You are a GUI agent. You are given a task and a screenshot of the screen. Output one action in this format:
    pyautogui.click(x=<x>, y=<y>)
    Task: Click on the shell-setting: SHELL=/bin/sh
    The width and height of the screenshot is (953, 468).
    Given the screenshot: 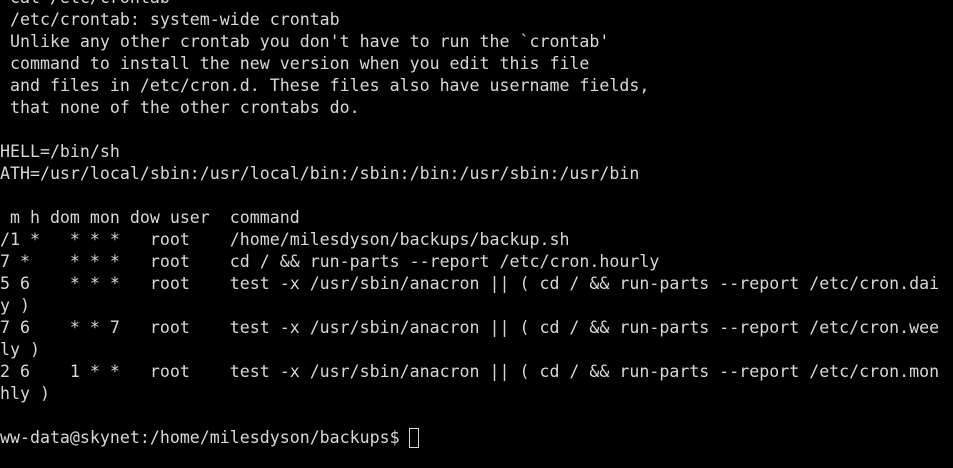 What is the action you would take?
    pyautogui.click(x=60, y=151)
    